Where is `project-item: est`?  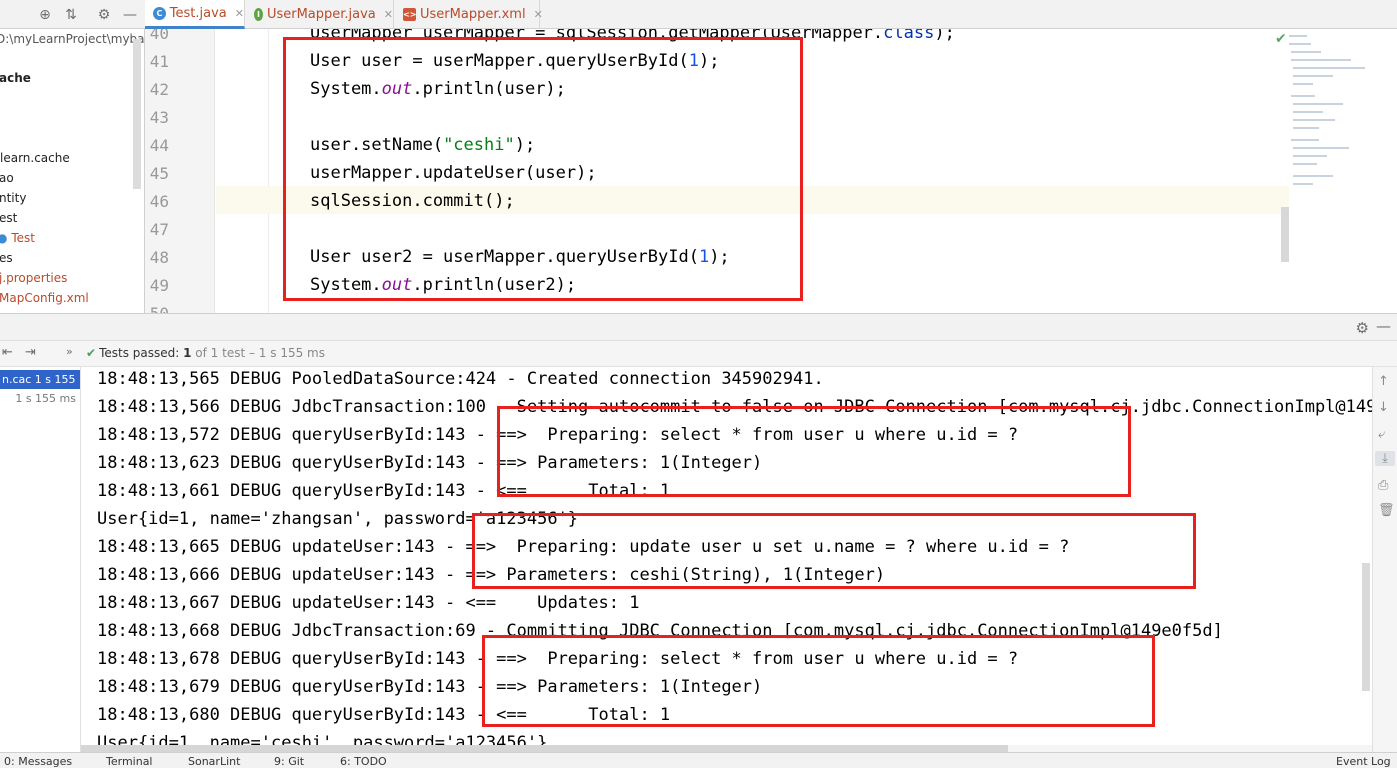
project-item: est is located at coordinates (8, 218).